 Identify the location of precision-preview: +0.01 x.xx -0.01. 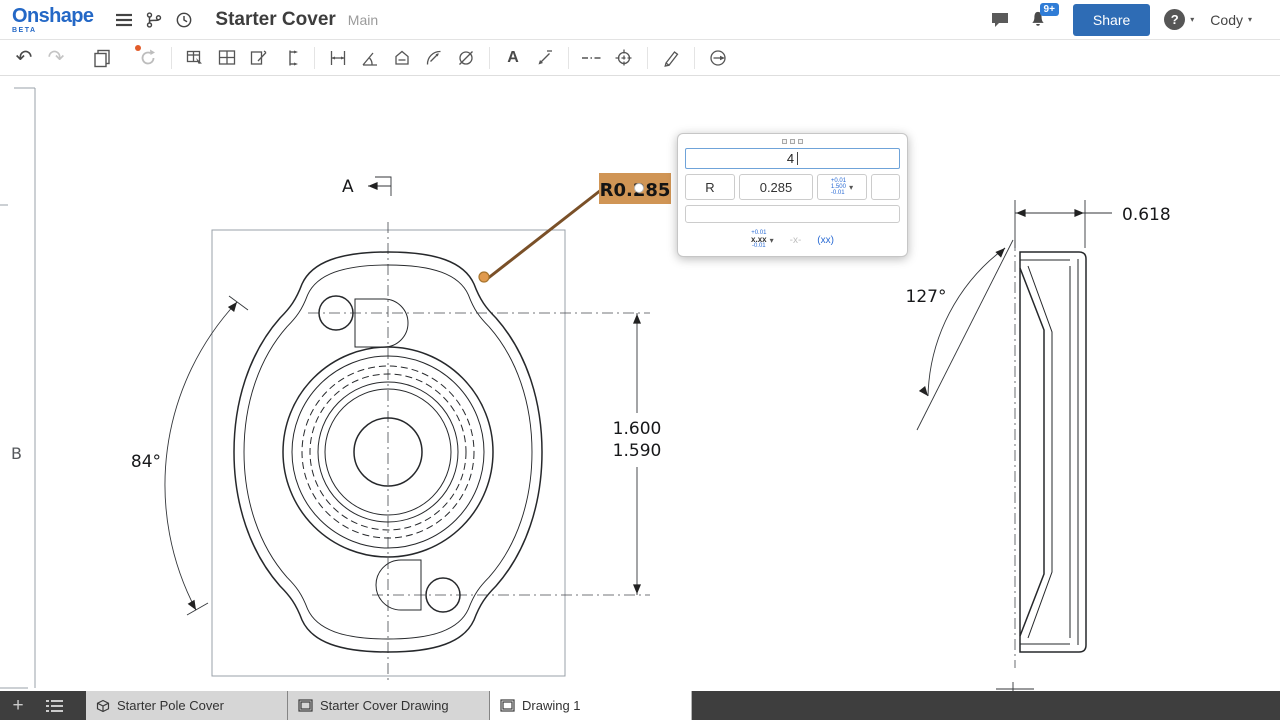
(759, 239).